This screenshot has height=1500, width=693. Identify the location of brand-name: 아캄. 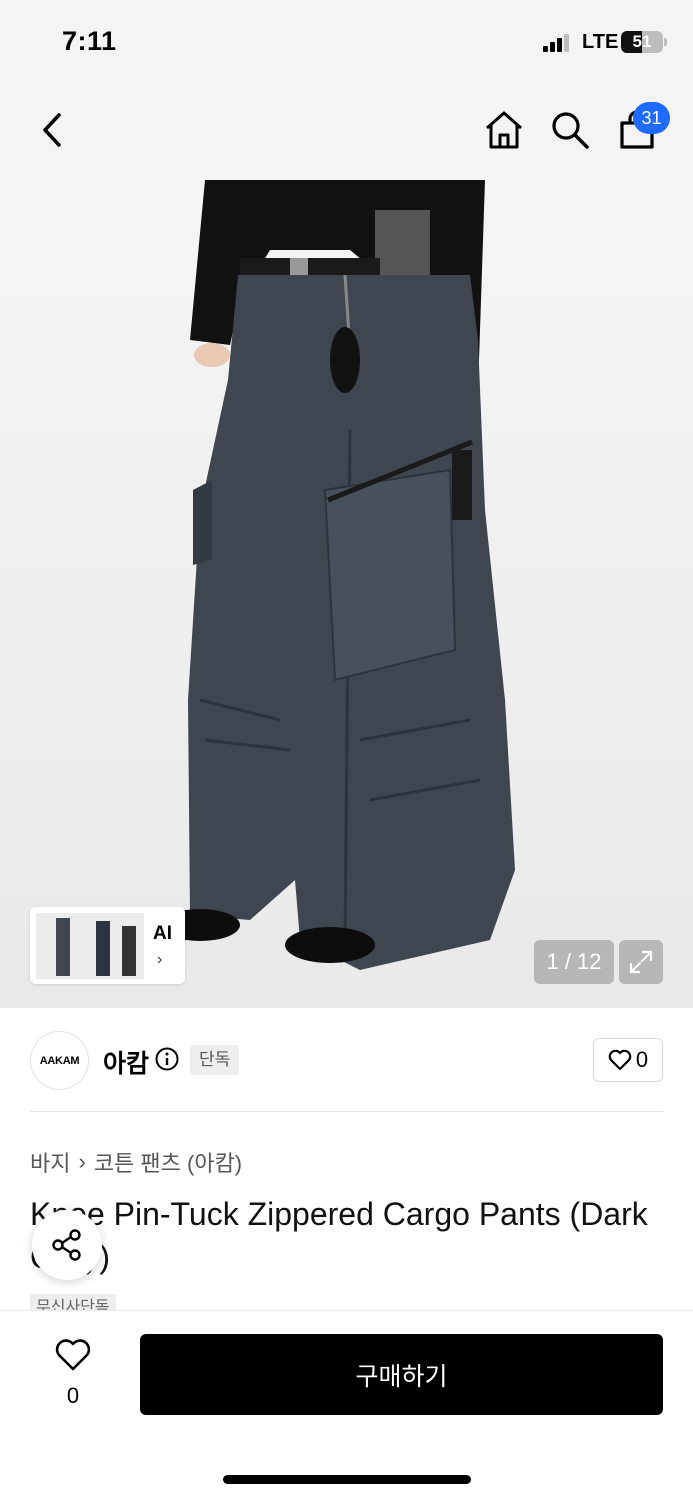
(126, 1062).